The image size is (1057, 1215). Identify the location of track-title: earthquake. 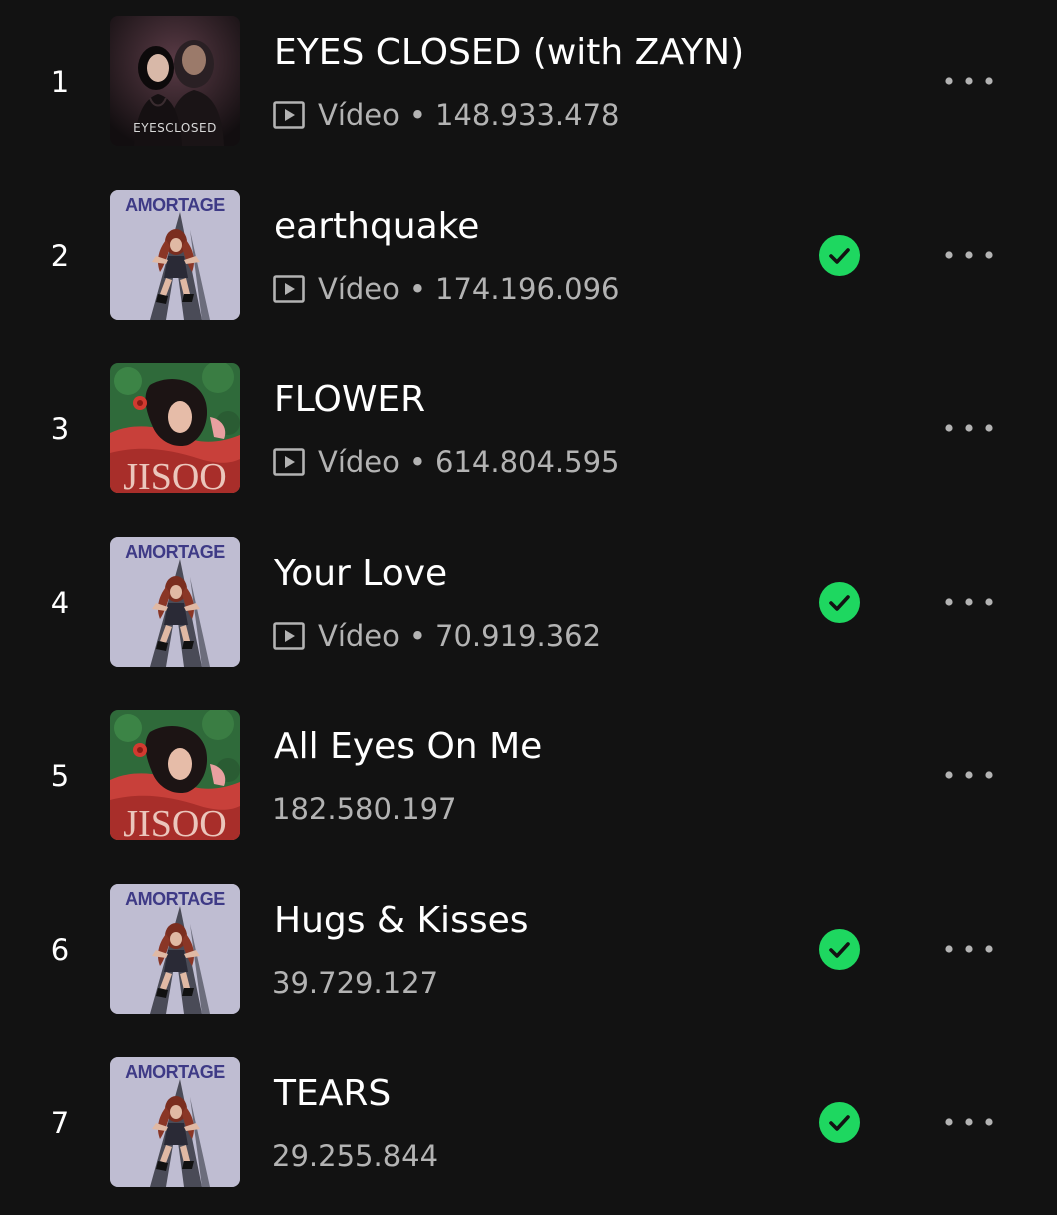
(377, 226).